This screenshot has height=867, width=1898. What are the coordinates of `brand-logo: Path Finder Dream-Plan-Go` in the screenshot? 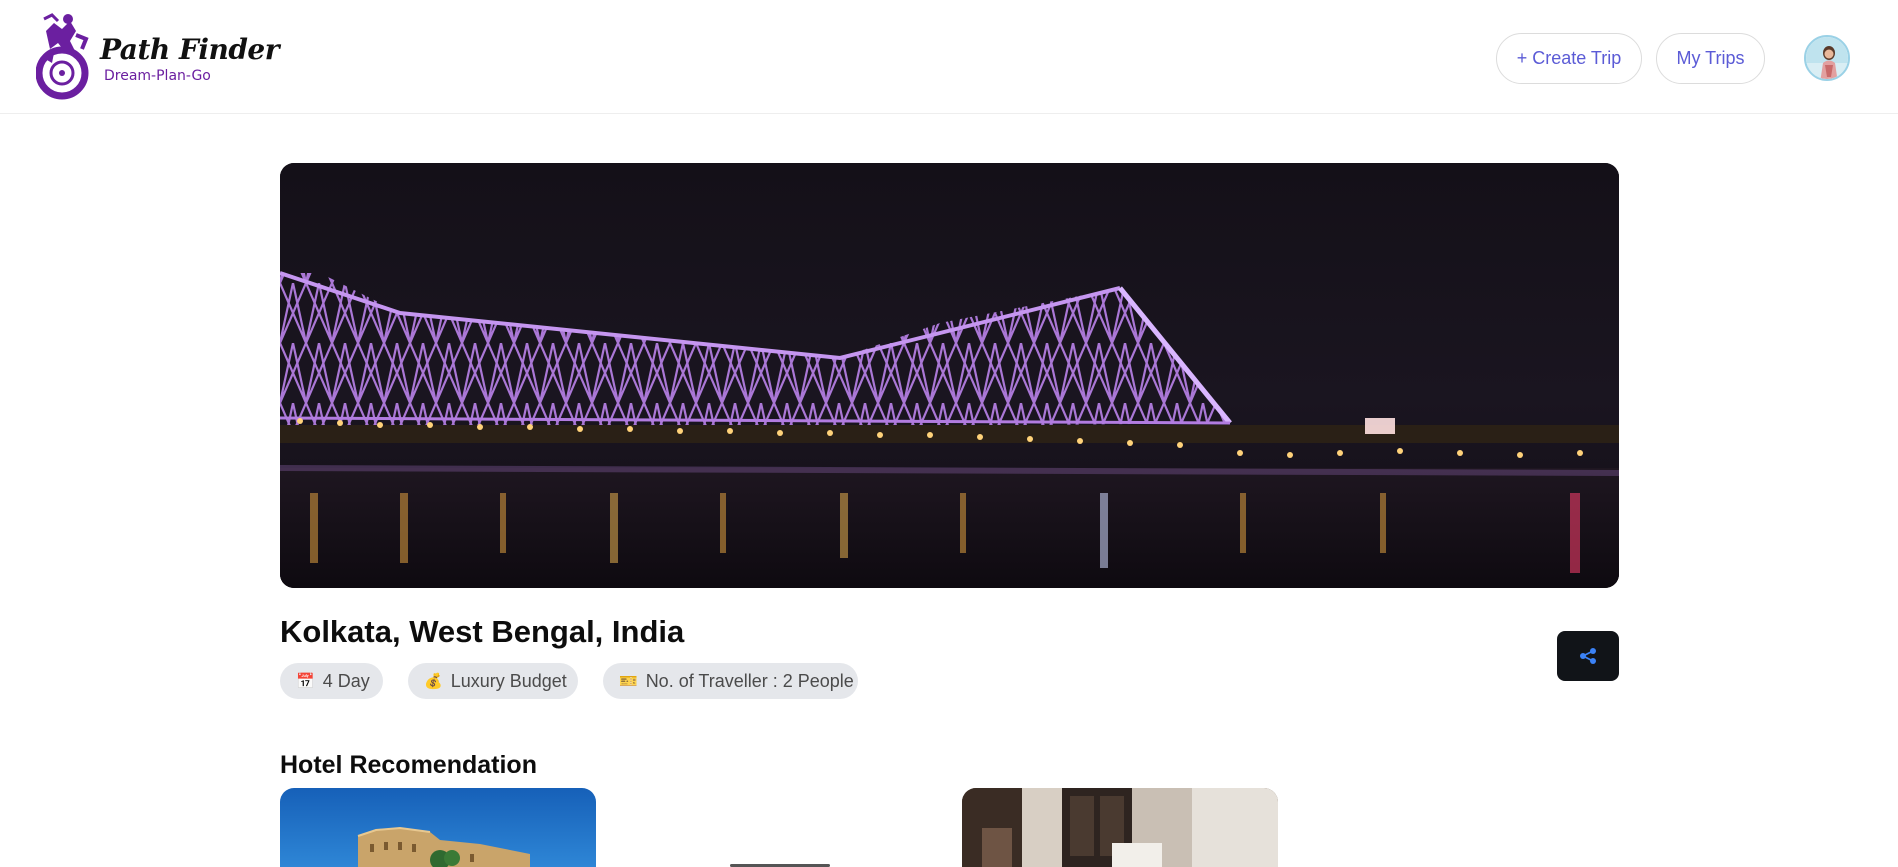 It's located at (158, 58).